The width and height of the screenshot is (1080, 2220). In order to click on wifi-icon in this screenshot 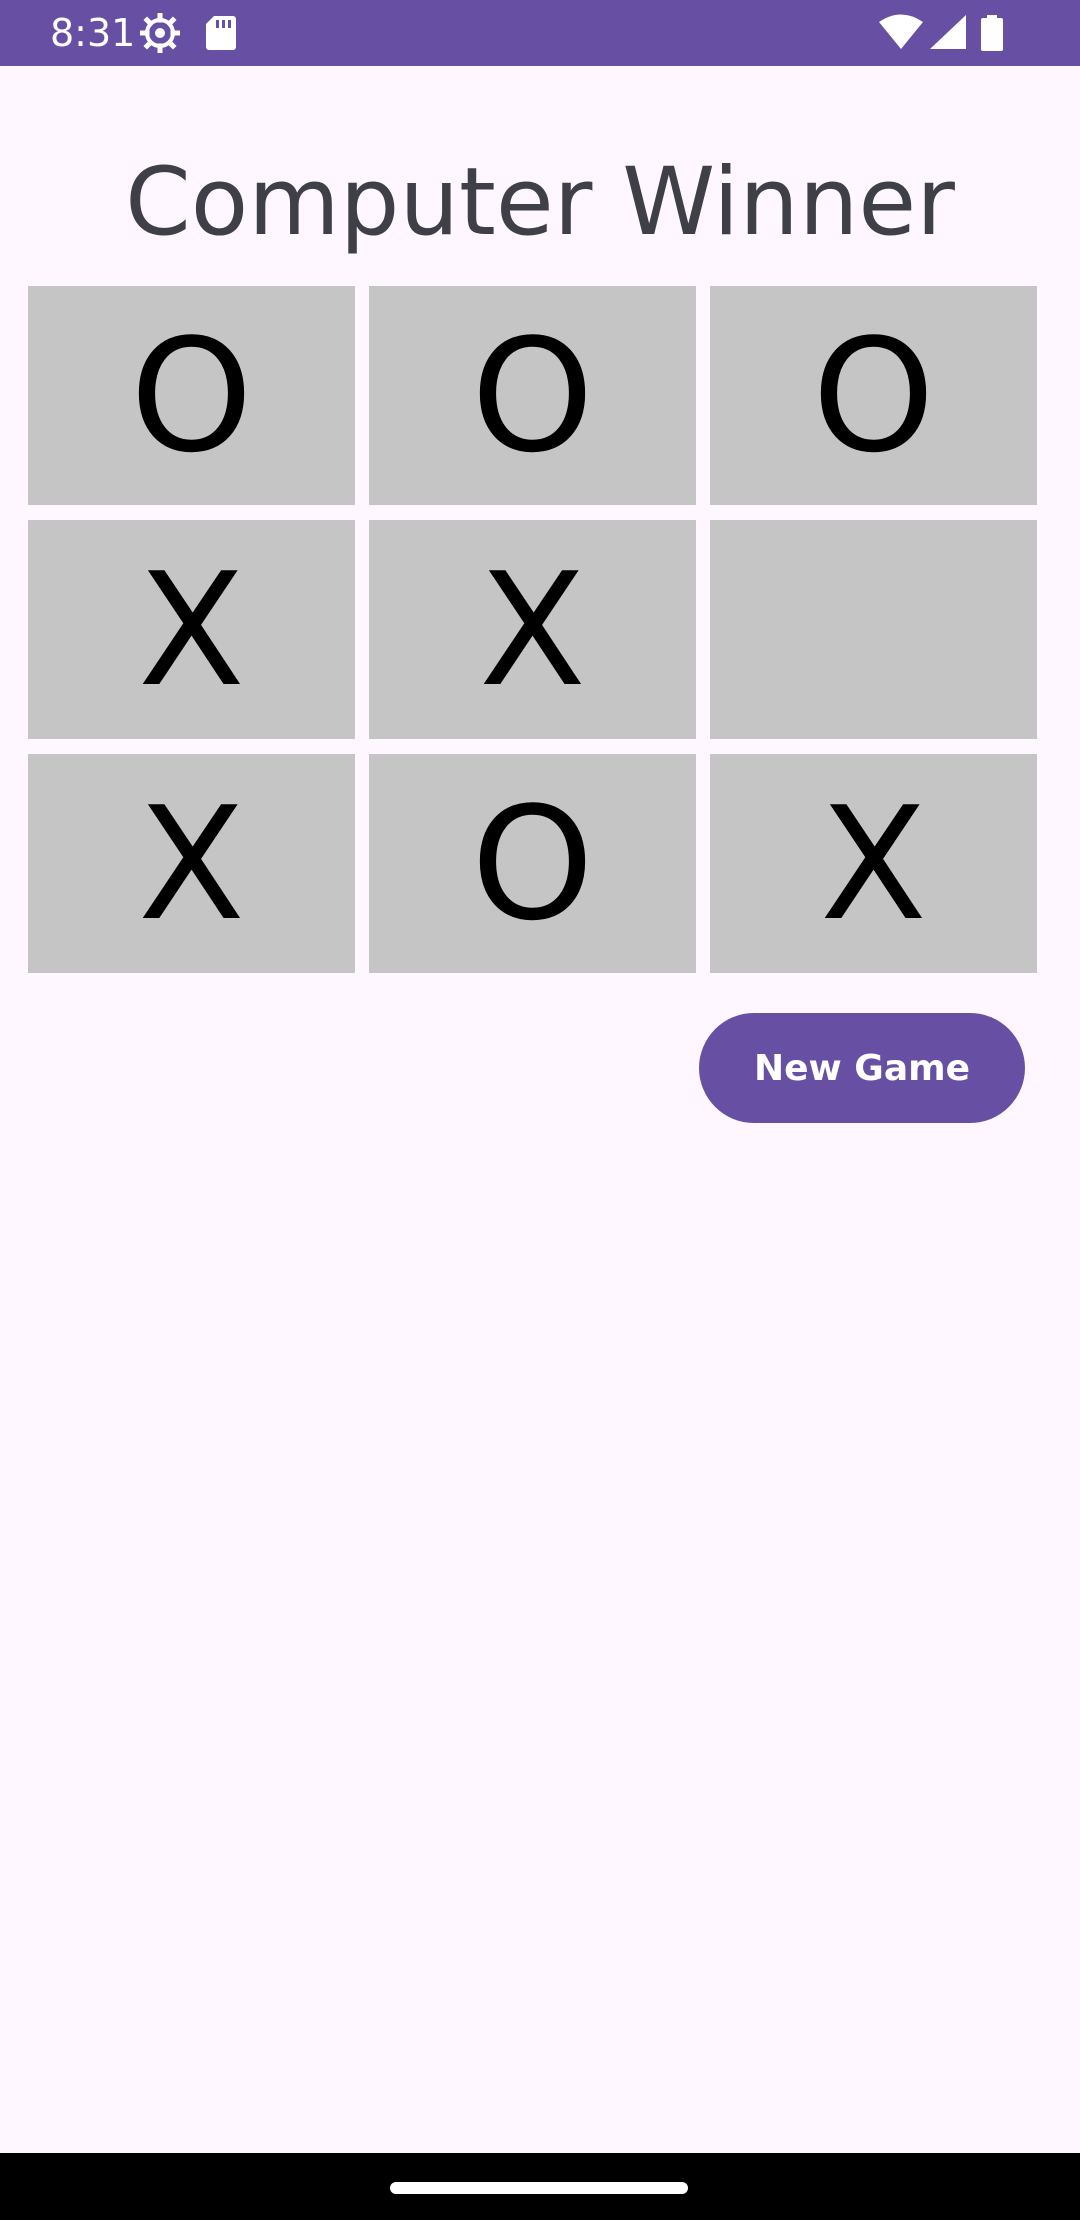, I will do `click(901, 31)`.